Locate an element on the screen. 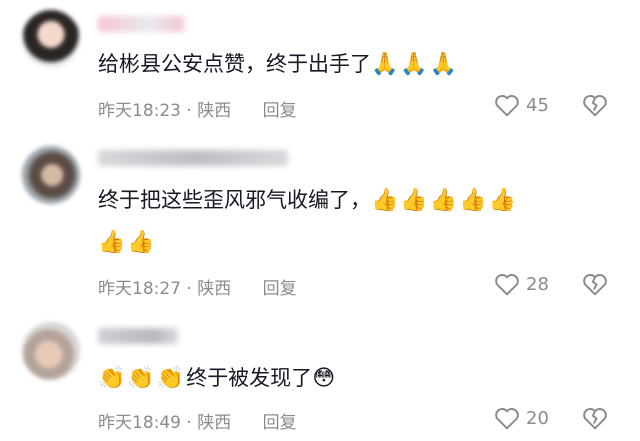 The width and height of the screenshot is (640, 441). like-count: 28 is located at coordinates (537, 284).